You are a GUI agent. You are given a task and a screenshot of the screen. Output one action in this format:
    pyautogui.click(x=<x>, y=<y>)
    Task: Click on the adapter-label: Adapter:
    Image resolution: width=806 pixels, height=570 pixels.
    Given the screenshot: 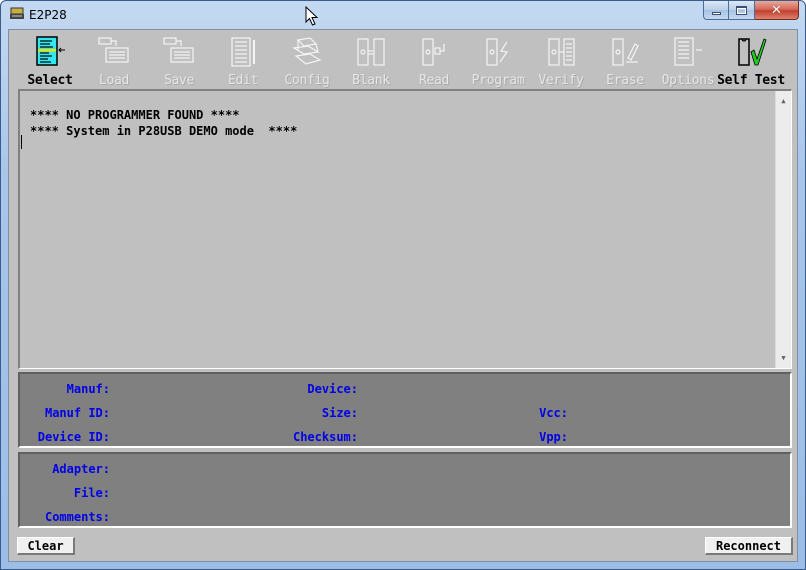 What is the action you would take?
    pyautogui.click(x=81, y=469)
    